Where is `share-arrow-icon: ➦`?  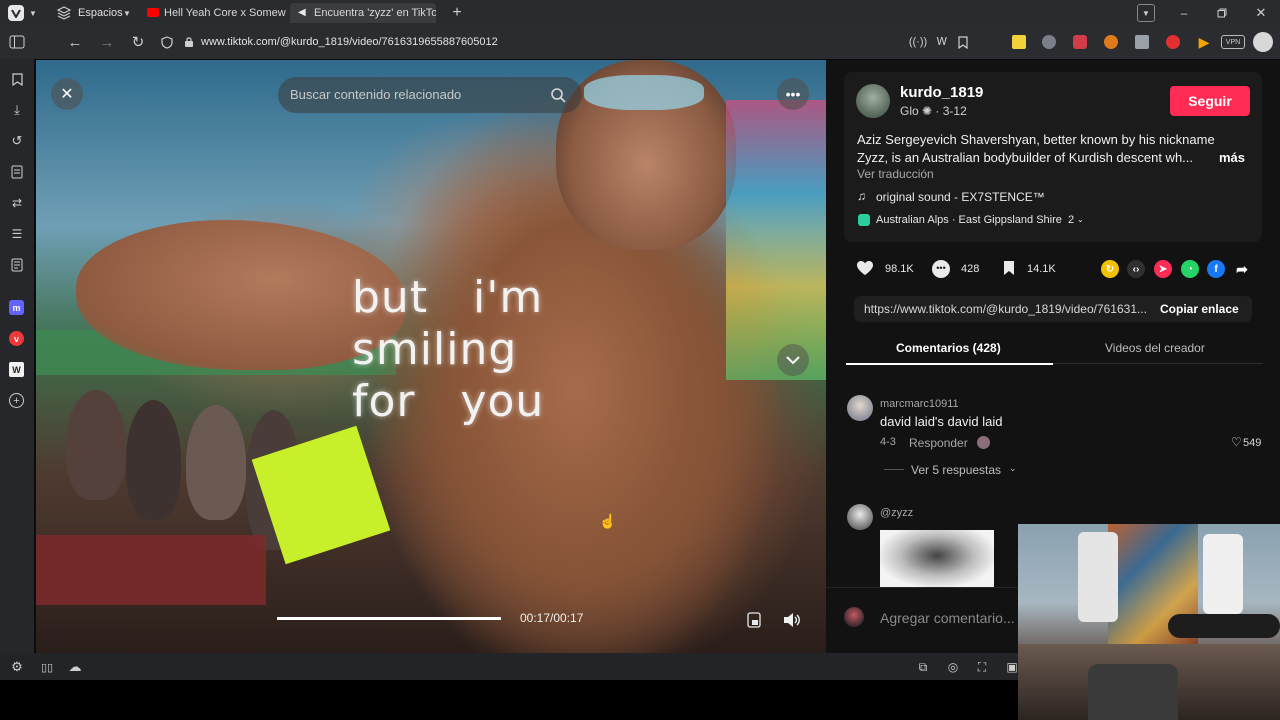 share-arrow-icon: ➦ is located at coordinates (1242, 269).